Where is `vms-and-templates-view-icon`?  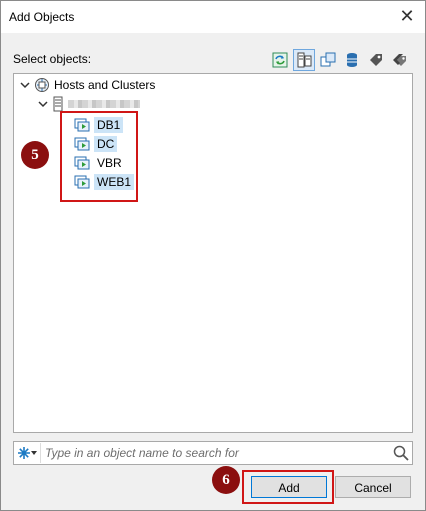
vms-and-templates-view-icon is located at coordinates (328, 60).